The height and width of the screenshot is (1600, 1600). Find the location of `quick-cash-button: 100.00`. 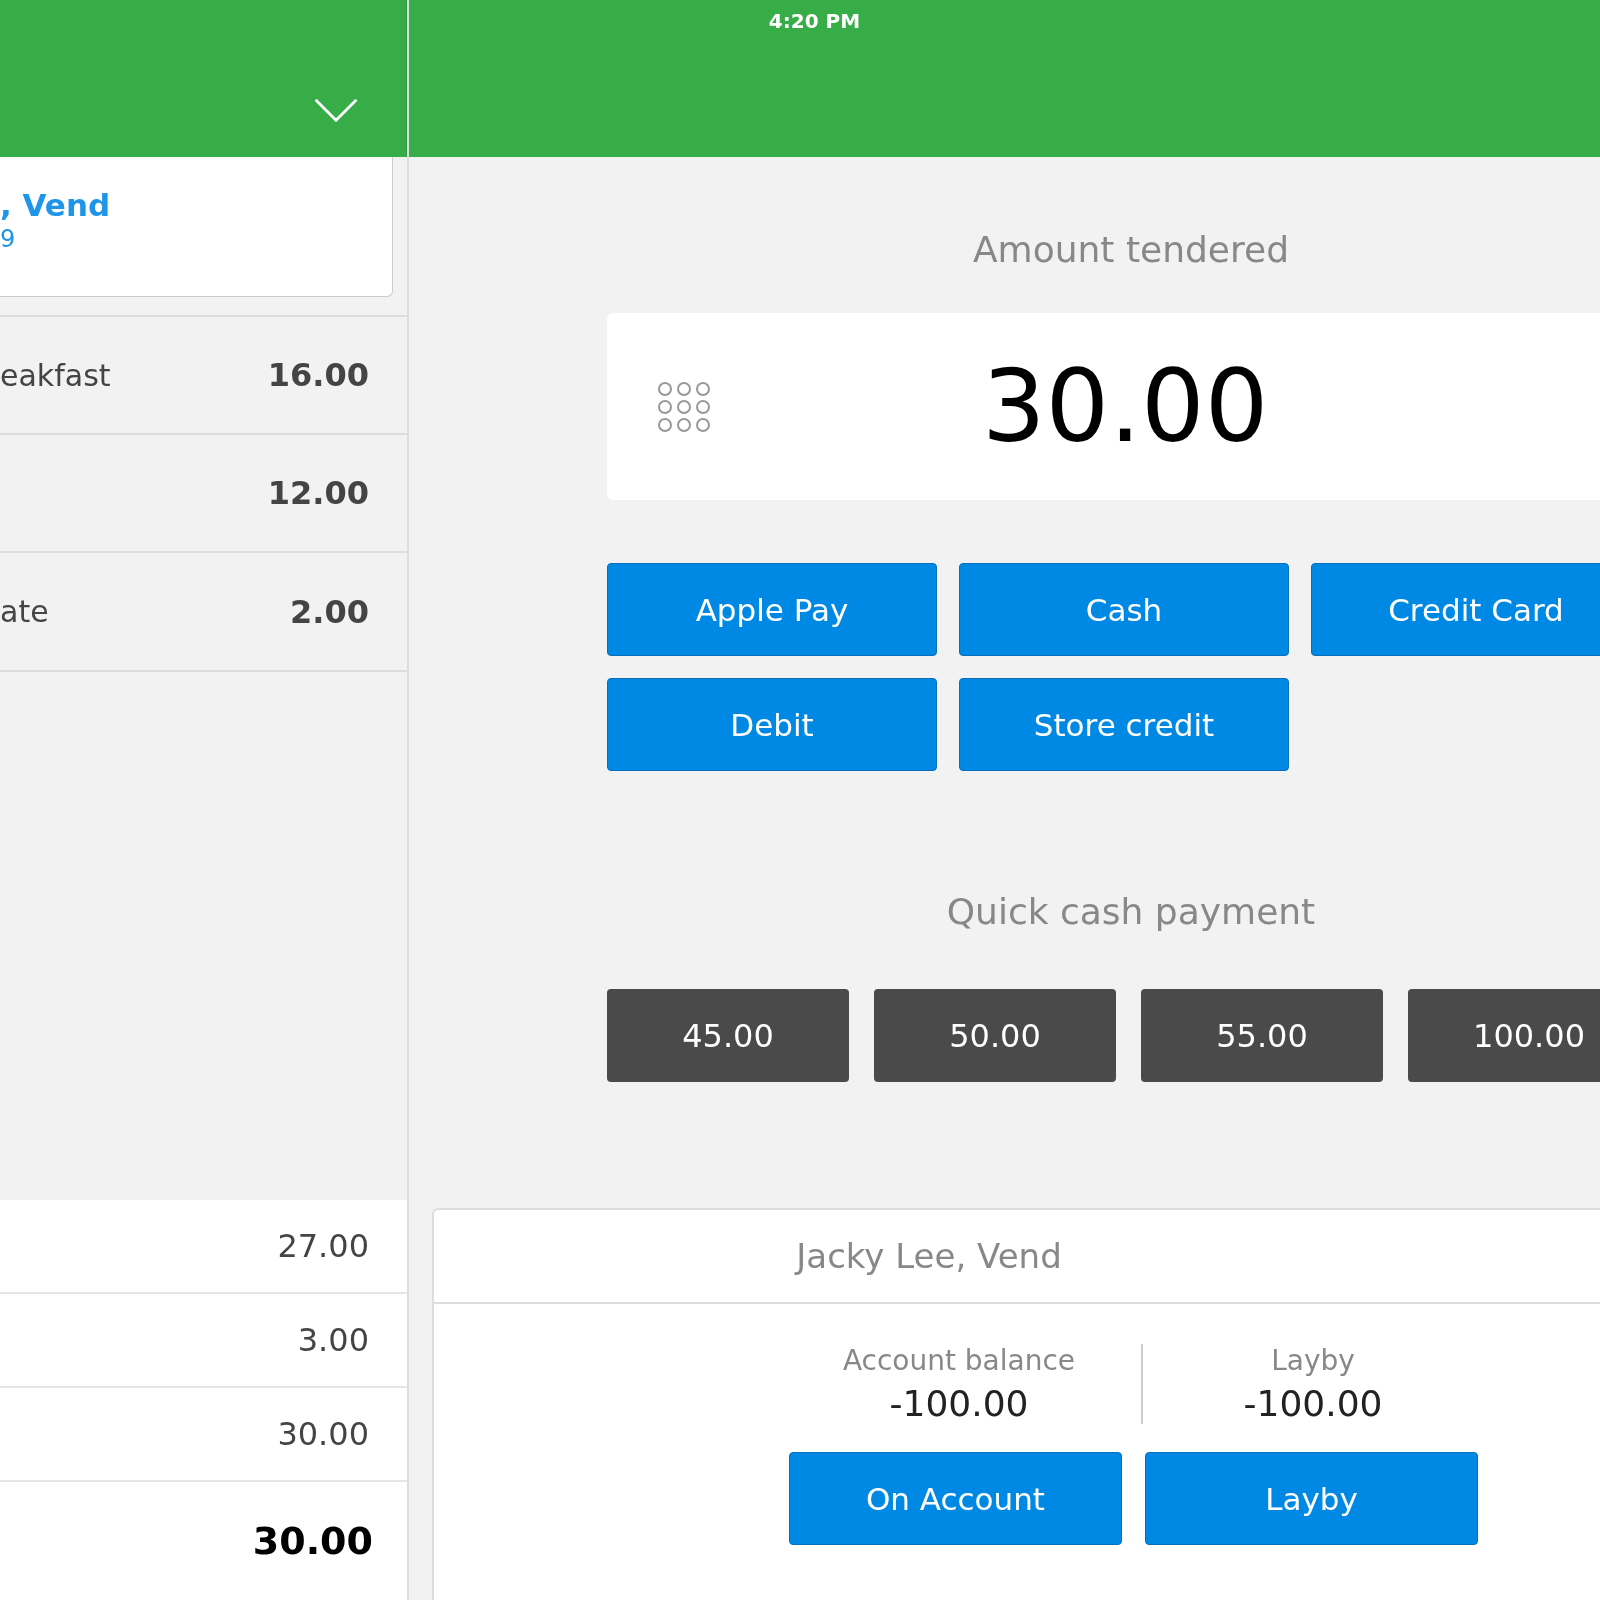

quick-cash-button: 100.00 is located at coordinates (1504, 1035).